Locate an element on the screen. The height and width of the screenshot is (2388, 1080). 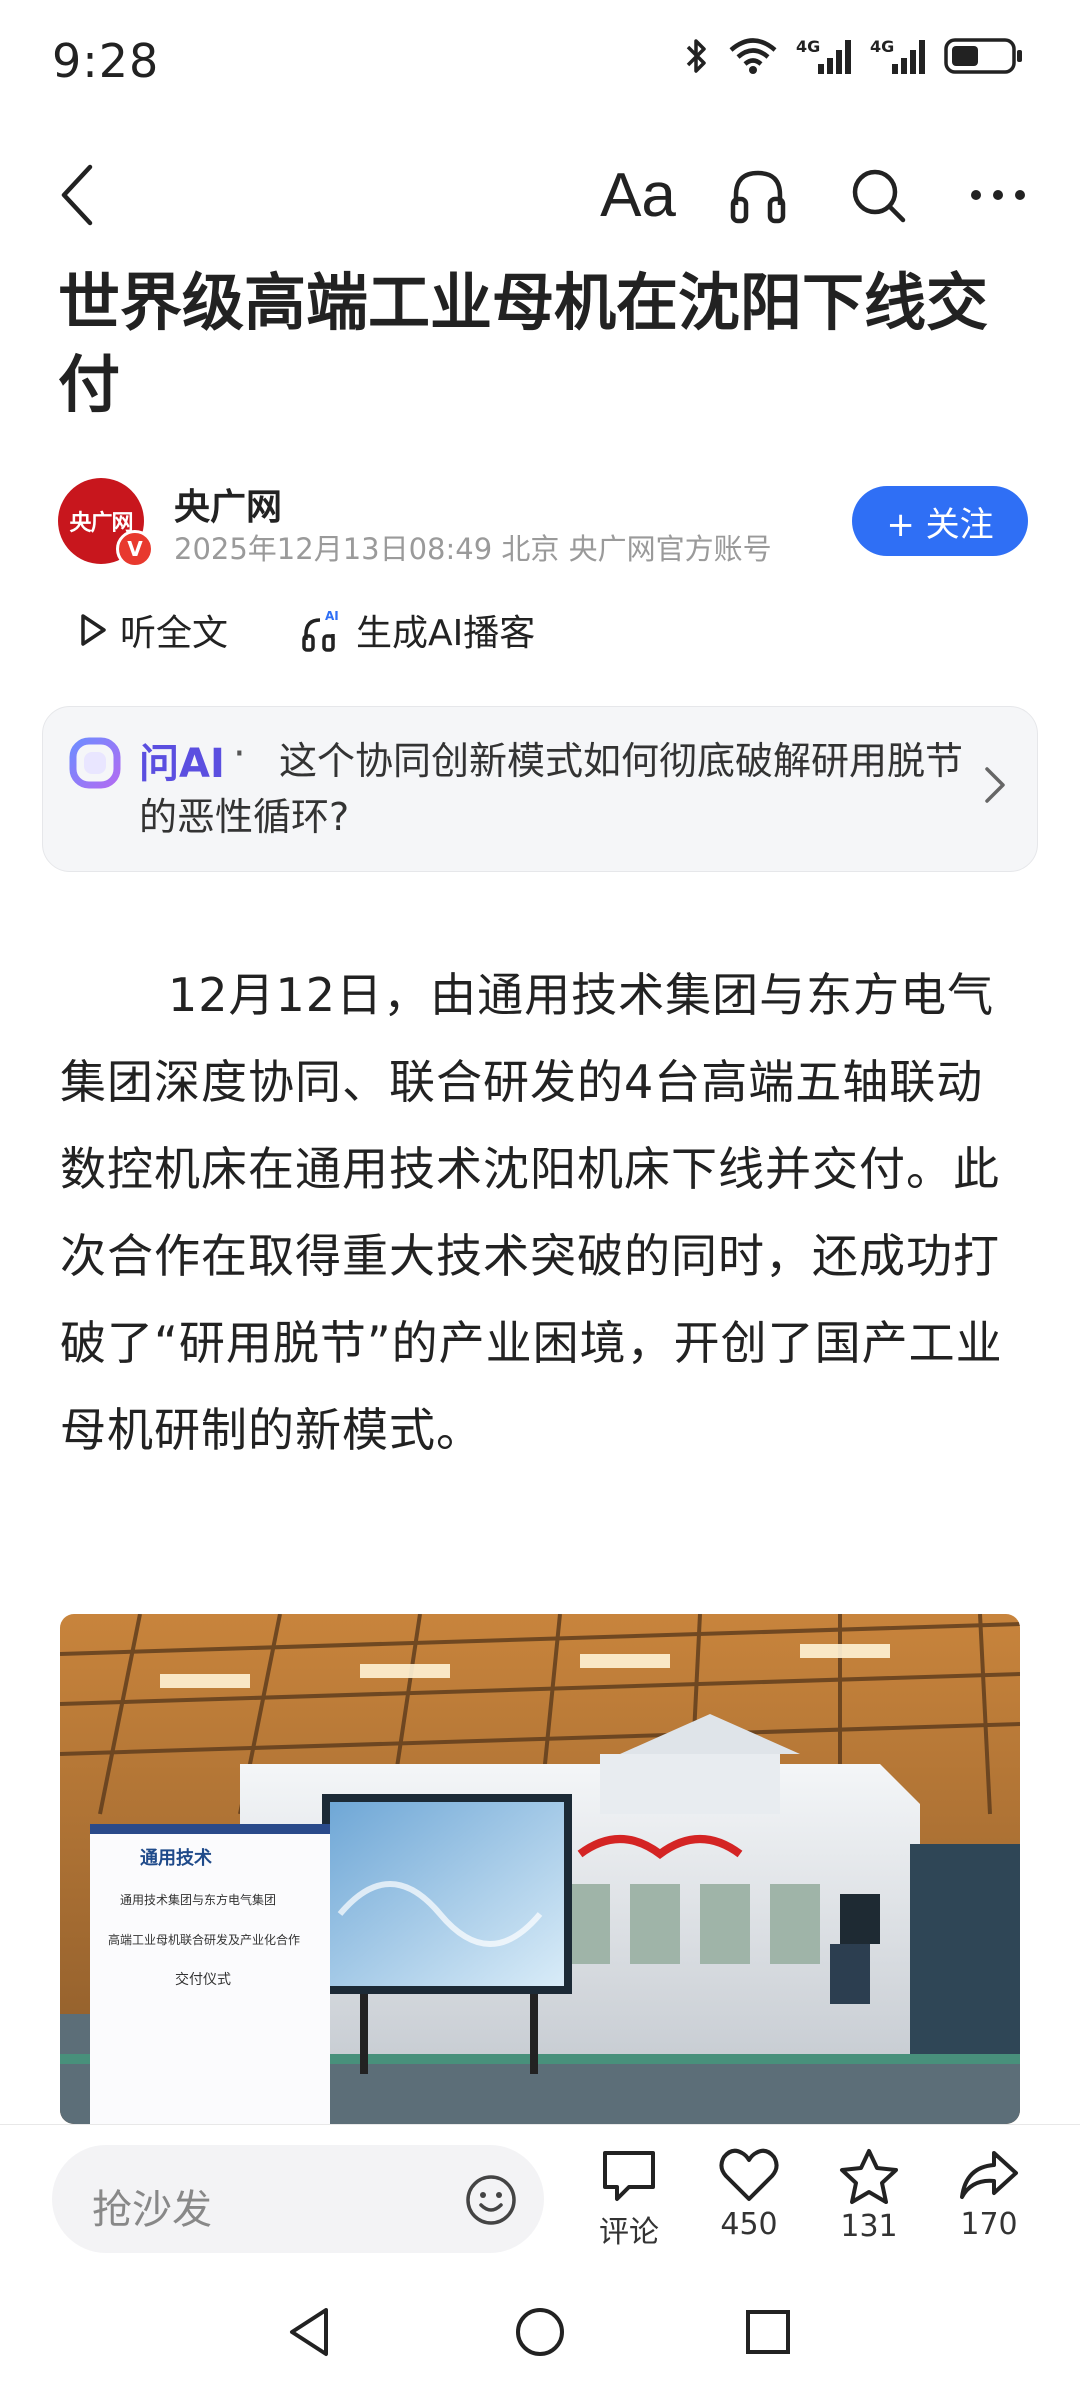
verified-badge-icon: V is located at coordinates (135, 549).